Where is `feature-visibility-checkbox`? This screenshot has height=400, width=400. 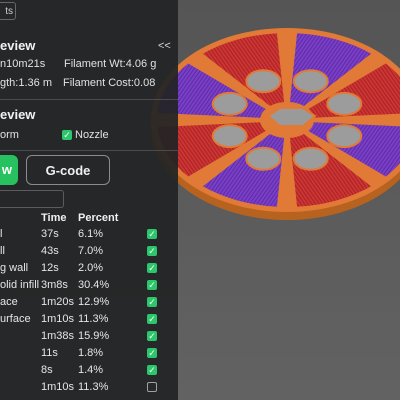 feature-visibility-checkbox is located at coordinates (152, 387).